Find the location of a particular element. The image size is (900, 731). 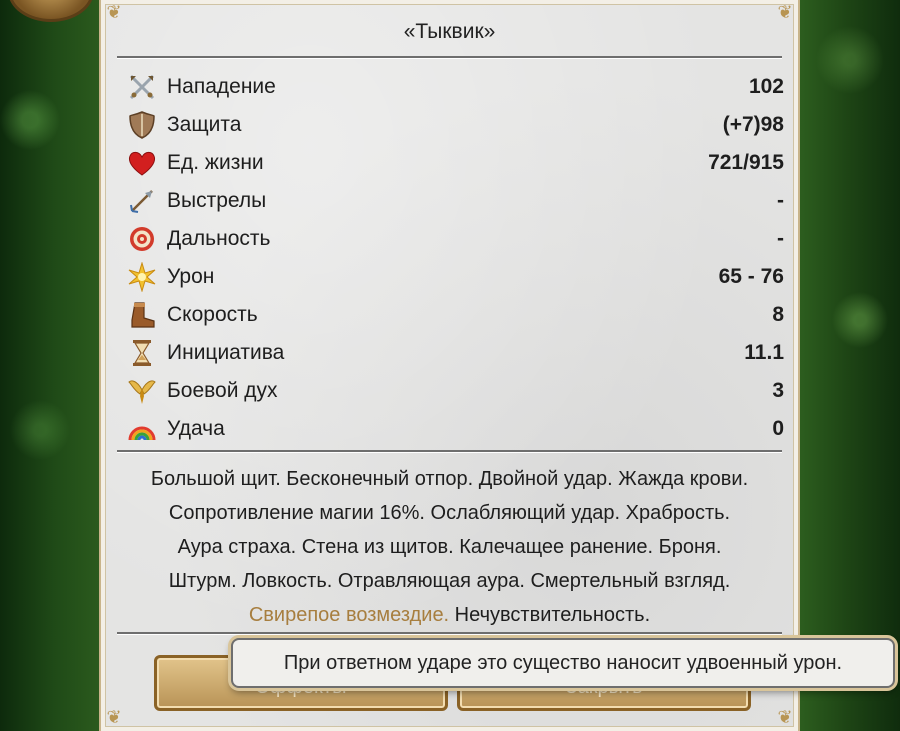

stat-value: 102 is located at coordinates (766, 86).